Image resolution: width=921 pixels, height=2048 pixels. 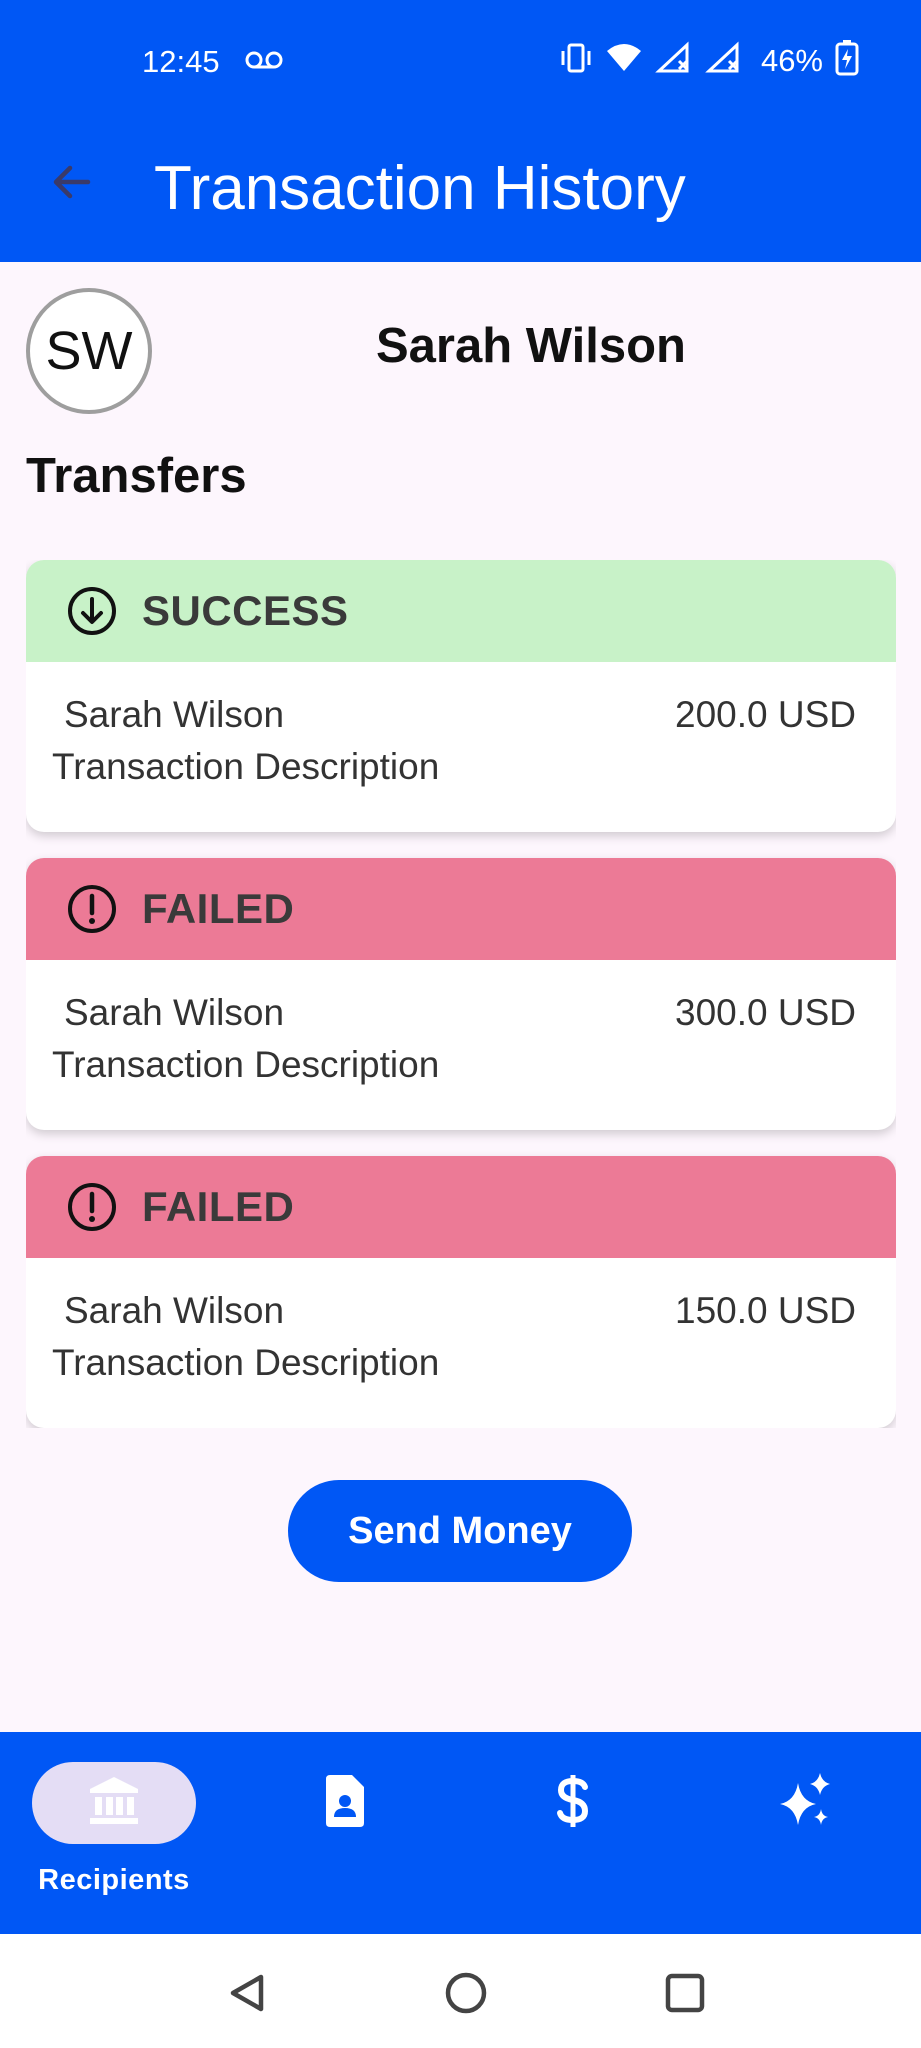 I want to click on status-bar: 12:45 46%, so click(x=460, y=61).